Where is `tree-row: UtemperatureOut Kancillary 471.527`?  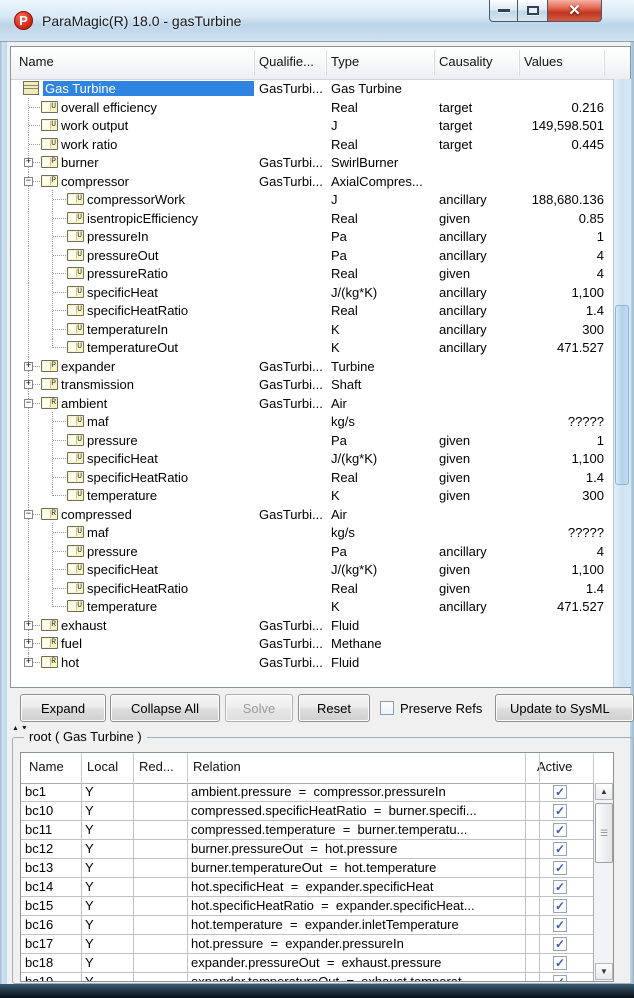
tree-row: UtemperatureOut Kancillary 471.527 is located at coordinates (312, 347).